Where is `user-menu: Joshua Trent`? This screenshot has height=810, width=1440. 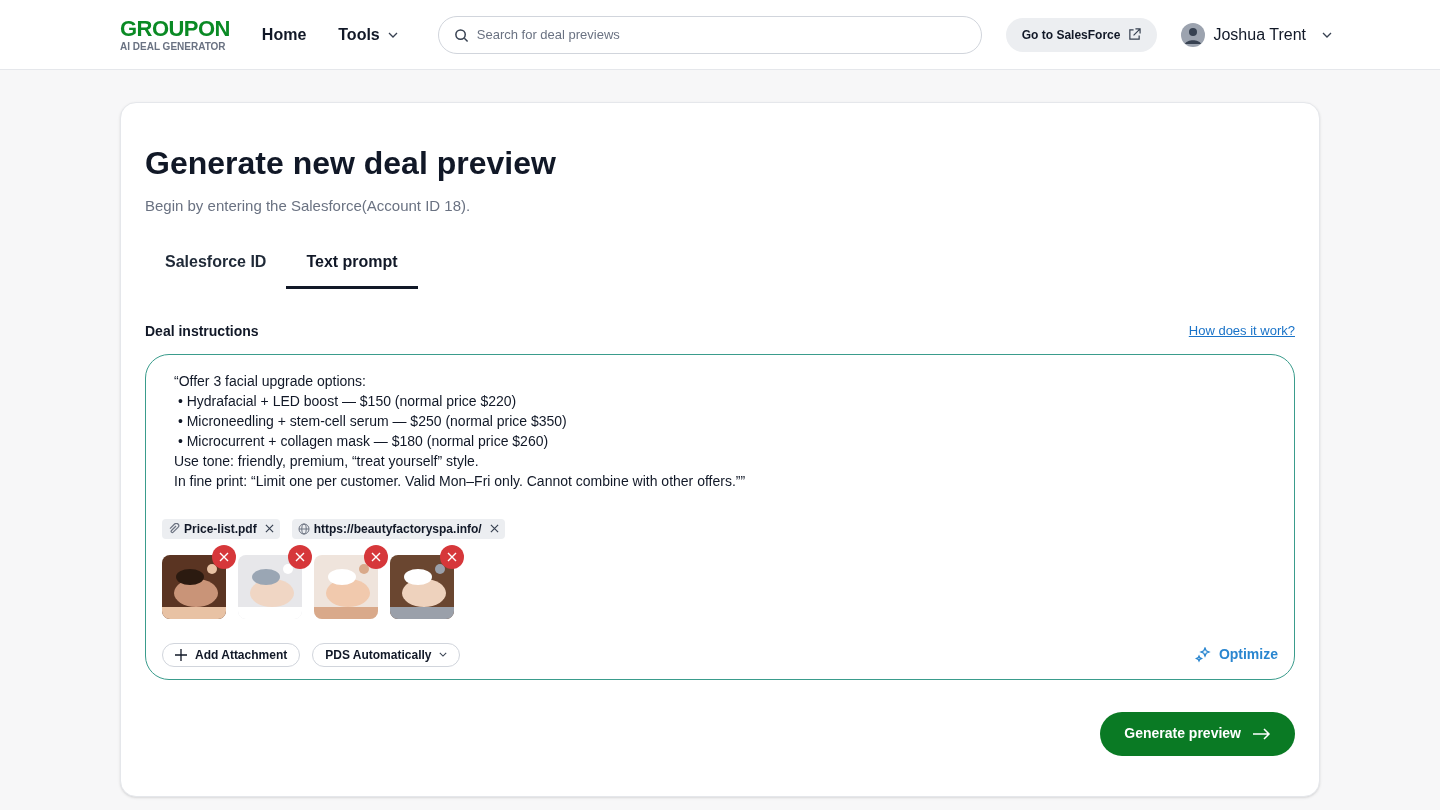
user-menu: Joshua Trent is located at coordinates (1272, 34).